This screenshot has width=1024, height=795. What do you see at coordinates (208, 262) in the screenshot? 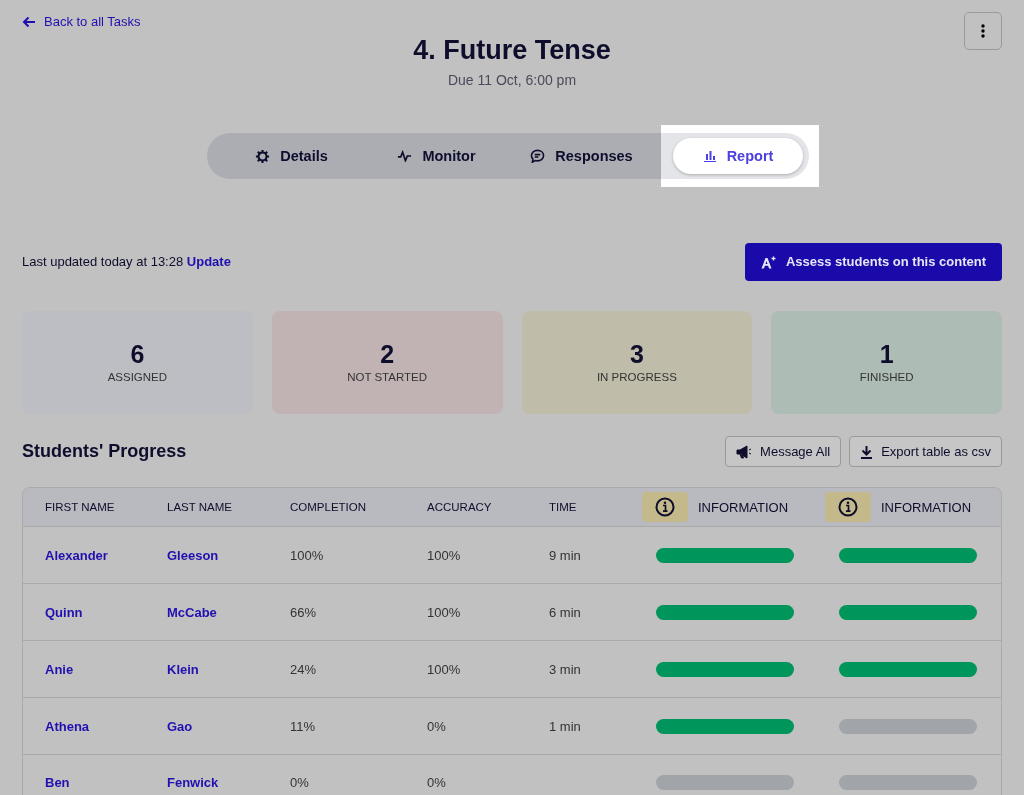
I see `update-link: Update` at bounding box center [208, 262].